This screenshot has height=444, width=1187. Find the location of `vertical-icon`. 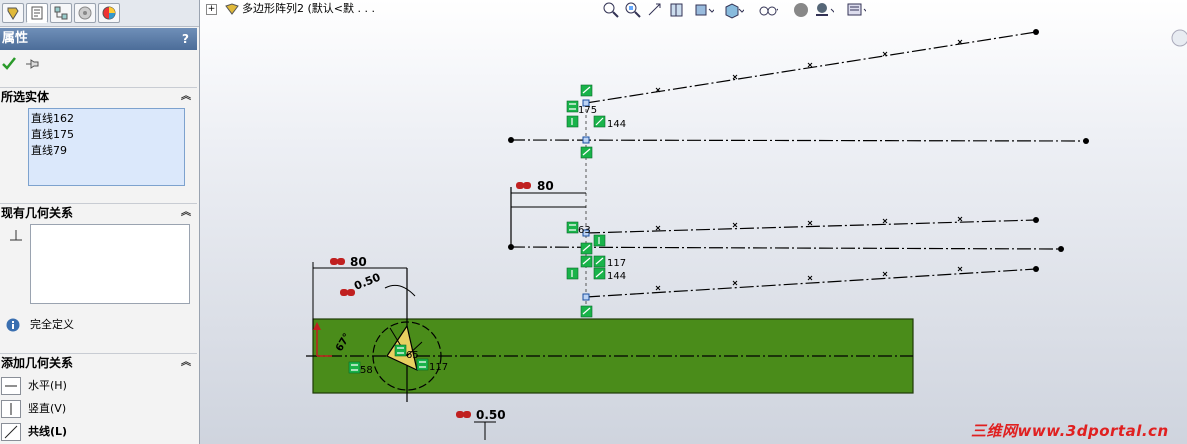

vertical-icon is located at coordinates (11, 409).